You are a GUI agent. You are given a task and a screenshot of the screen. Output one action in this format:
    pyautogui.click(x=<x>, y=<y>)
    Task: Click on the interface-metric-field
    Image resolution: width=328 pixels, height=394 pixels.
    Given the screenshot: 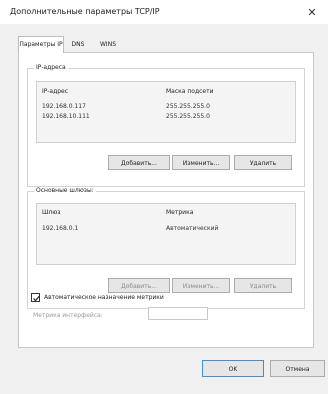 What is the action you would take?
    pyautogui.click(x=178, y=313)
    